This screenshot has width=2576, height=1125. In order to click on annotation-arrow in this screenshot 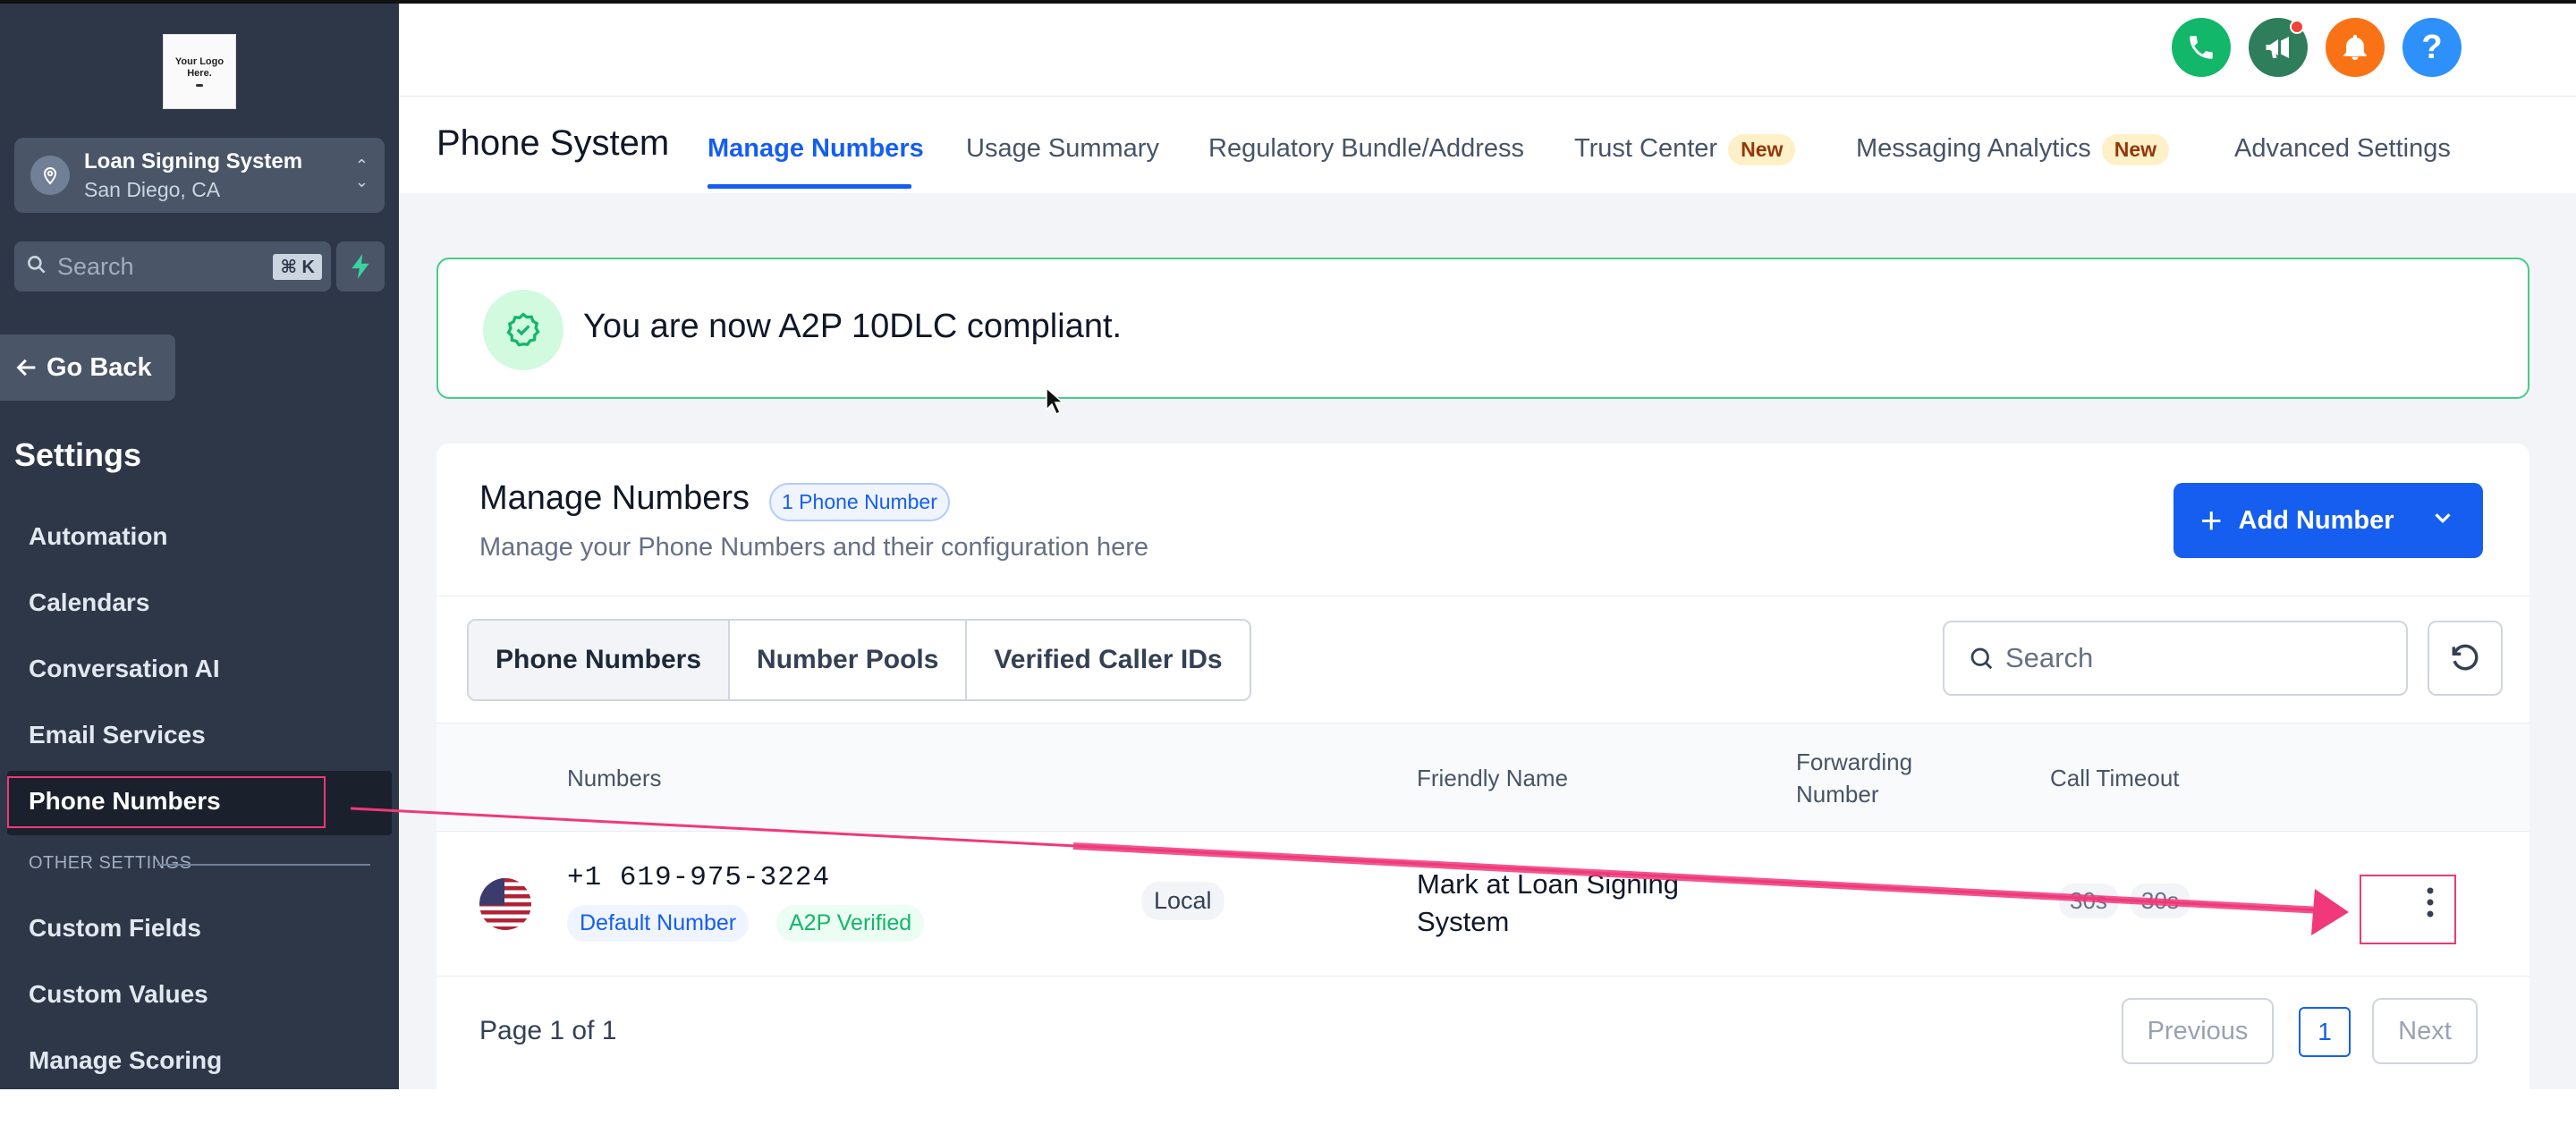, I will do `click(1349, 871)`.